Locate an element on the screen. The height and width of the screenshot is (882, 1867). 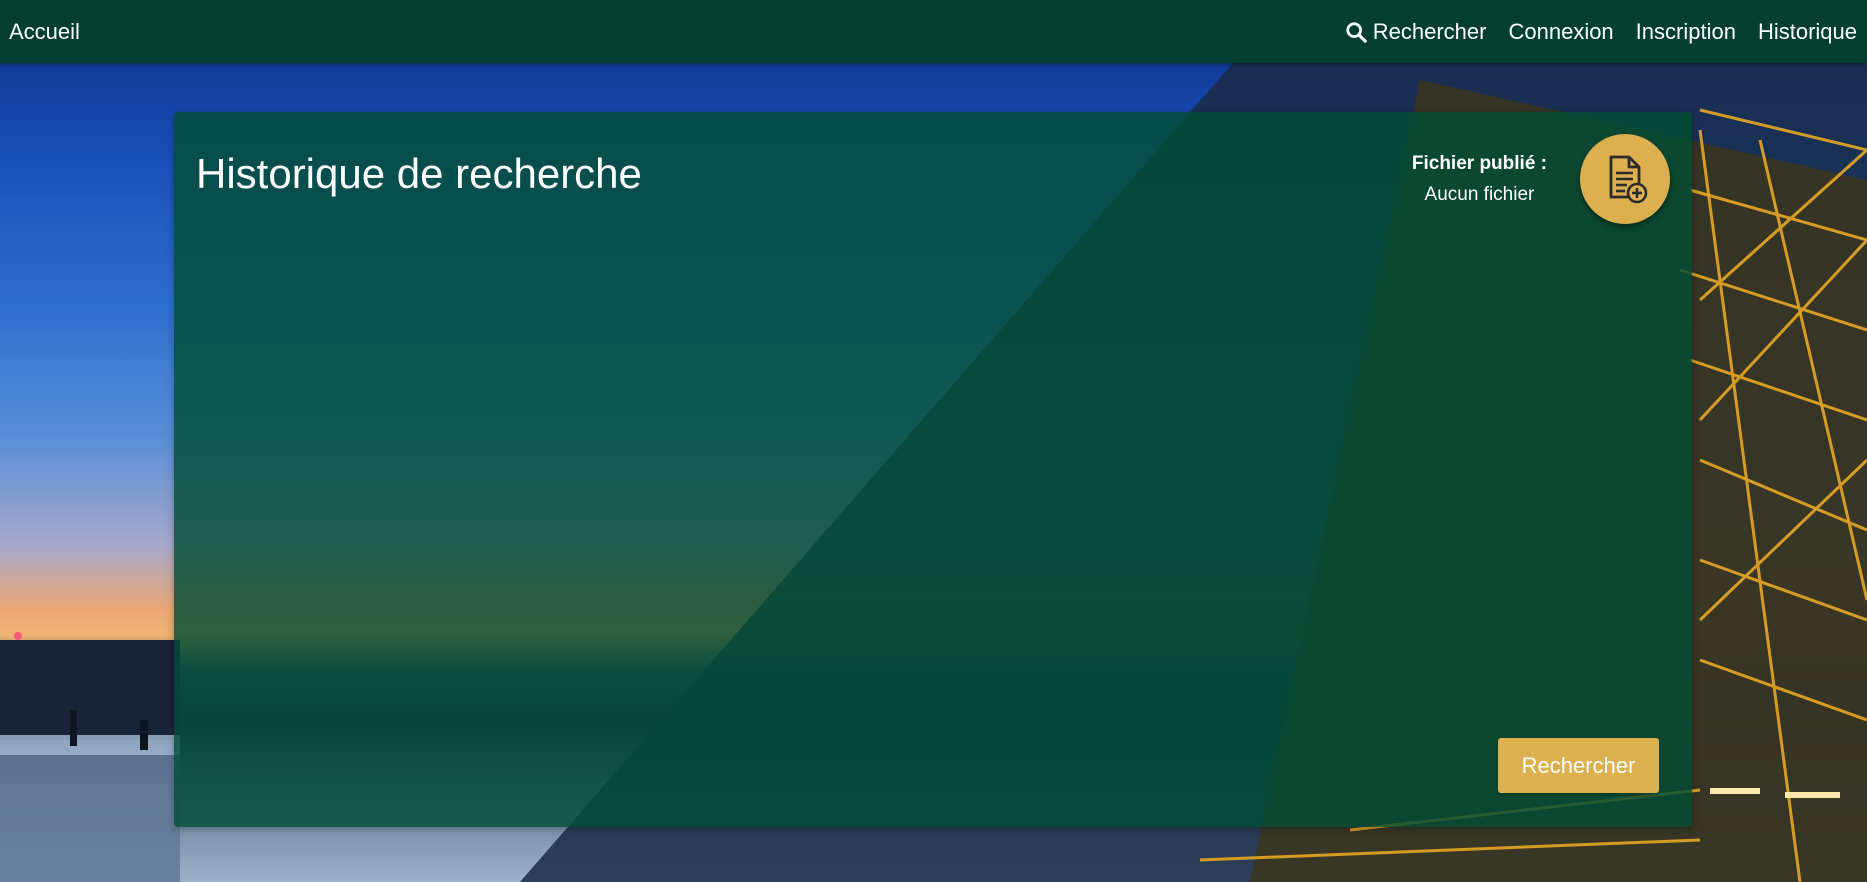
published-file-value: Aucun fichier is located at coordinates (1479, 194).